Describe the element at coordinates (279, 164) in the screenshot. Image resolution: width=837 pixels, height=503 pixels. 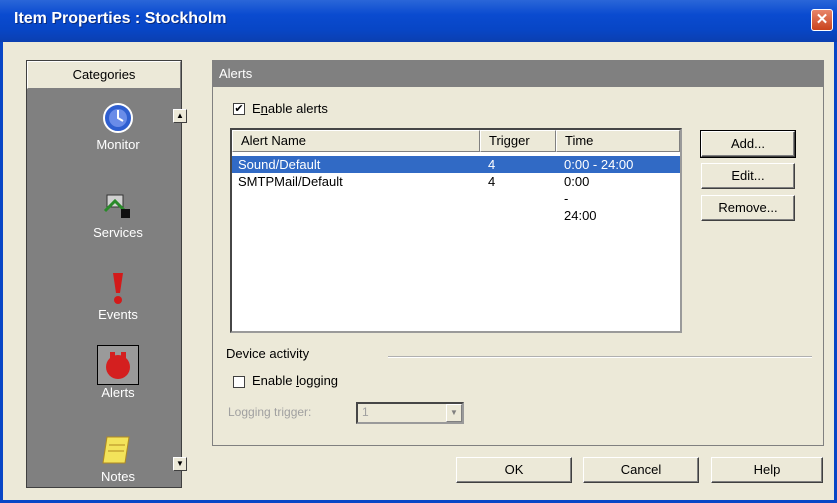
I see `alert-name-cell: Sound/Default` at that location.